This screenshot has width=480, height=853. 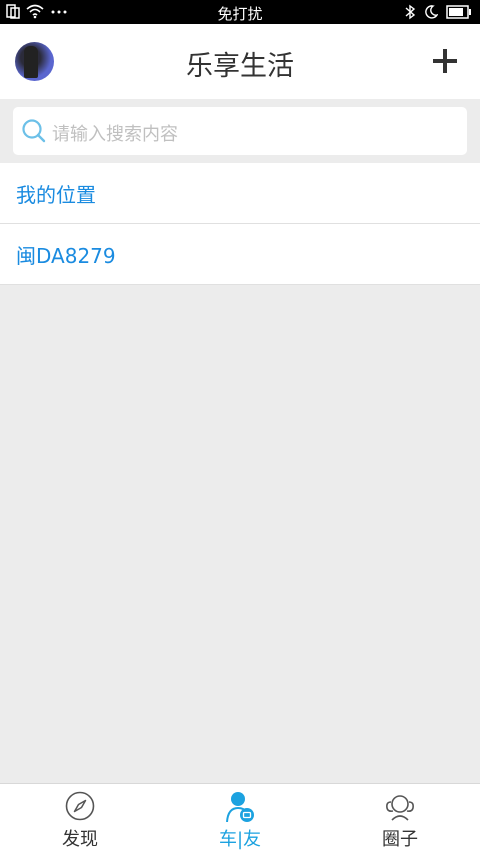 I want to click on status-right-icons, so click(x=438, y=12).